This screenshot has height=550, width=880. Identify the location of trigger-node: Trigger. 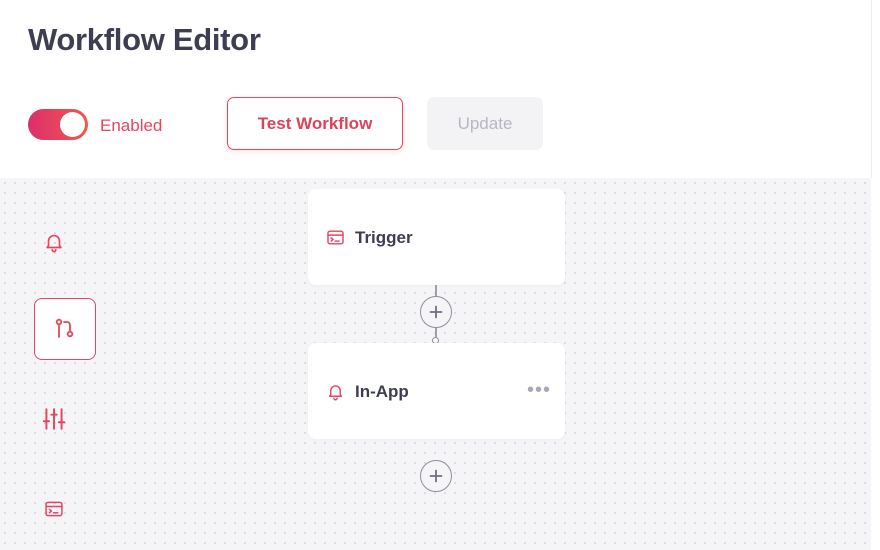
(436, 237).